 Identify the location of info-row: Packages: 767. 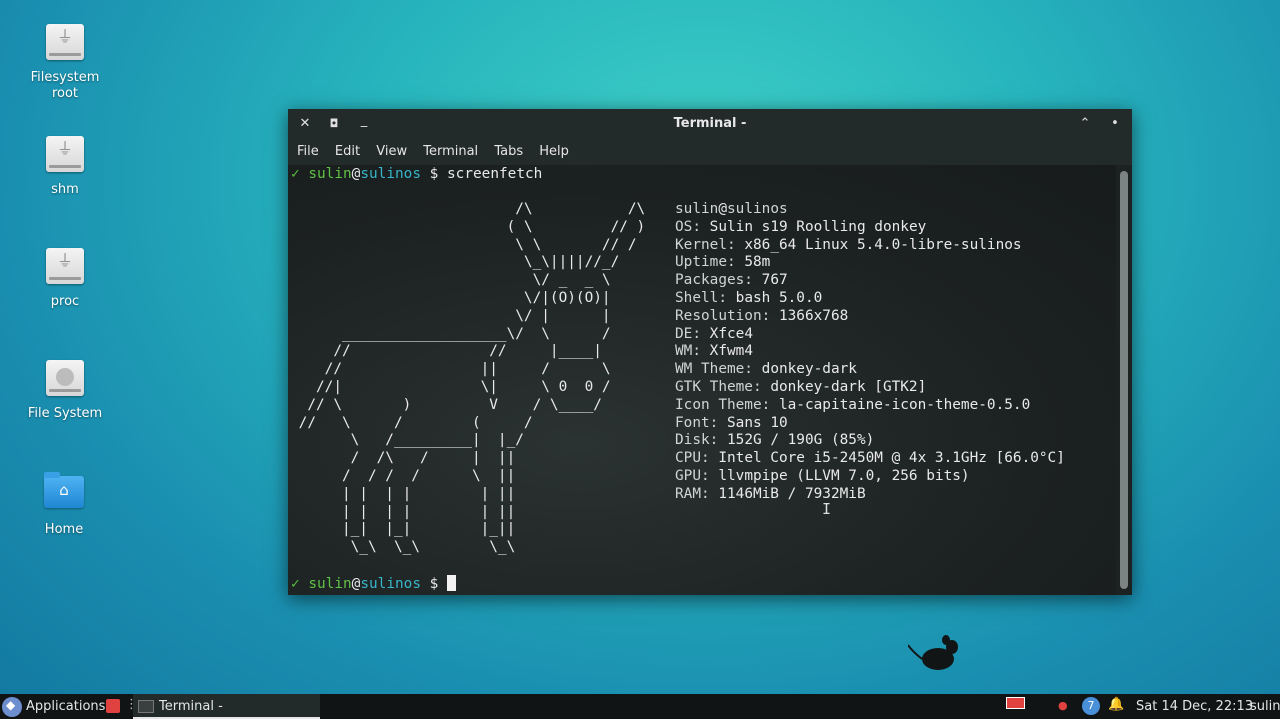
(870, 281).